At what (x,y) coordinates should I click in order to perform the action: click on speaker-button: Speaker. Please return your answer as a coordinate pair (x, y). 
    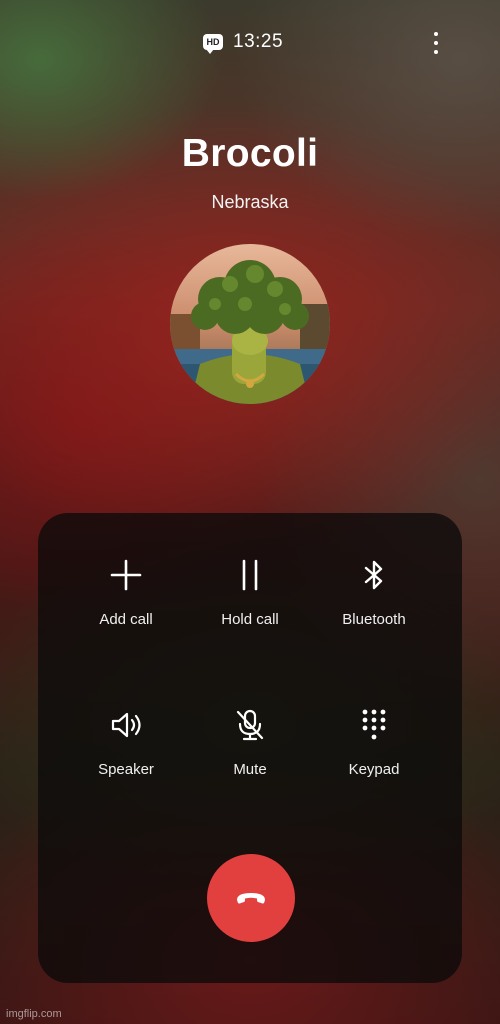
    Looking at the image, I should click on (126, 752).